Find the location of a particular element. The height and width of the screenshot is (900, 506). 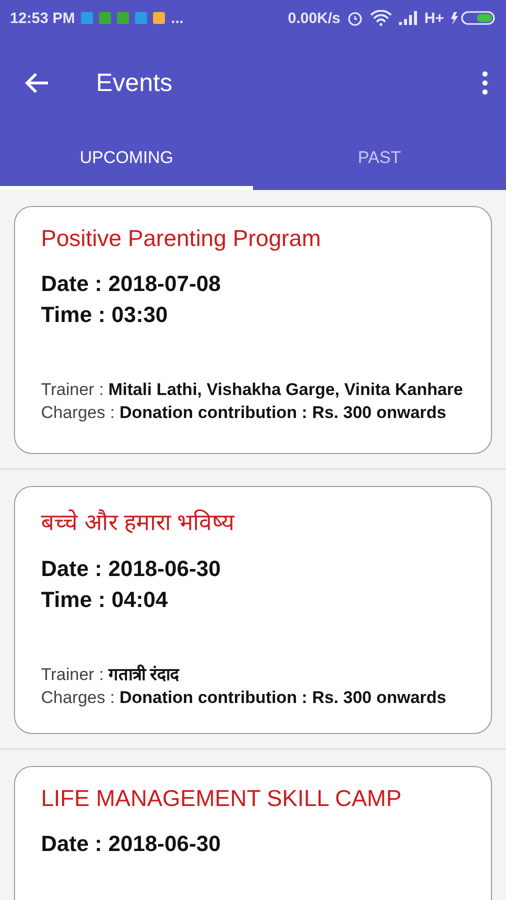

battery-icon is located at coordinates (473, 18).